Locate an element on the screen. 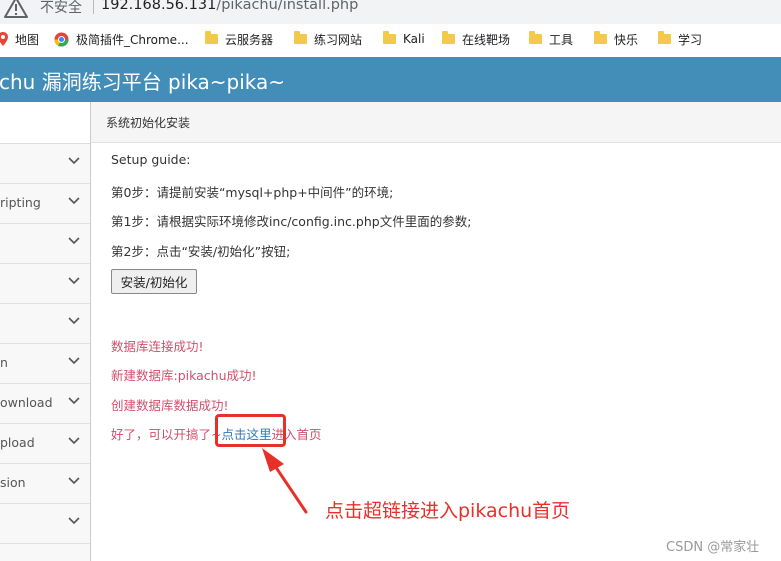 This screenshot has height=561, width=781. watermark: CSDN @常家壮 is located at coordinates (713, 547).